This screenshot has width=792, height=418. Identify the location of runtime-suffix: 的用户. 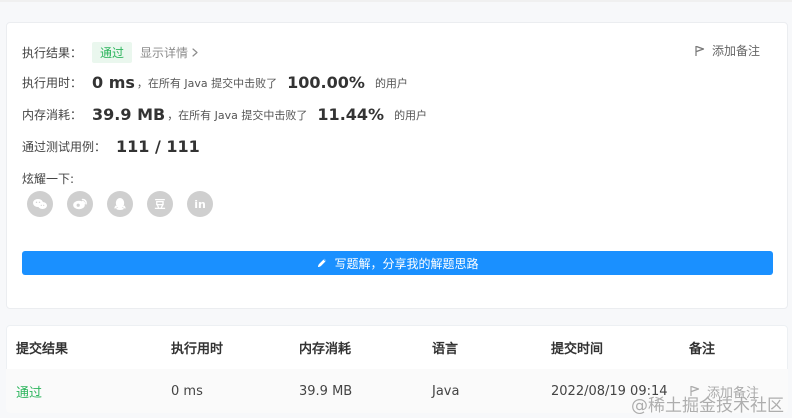
(391, 83).